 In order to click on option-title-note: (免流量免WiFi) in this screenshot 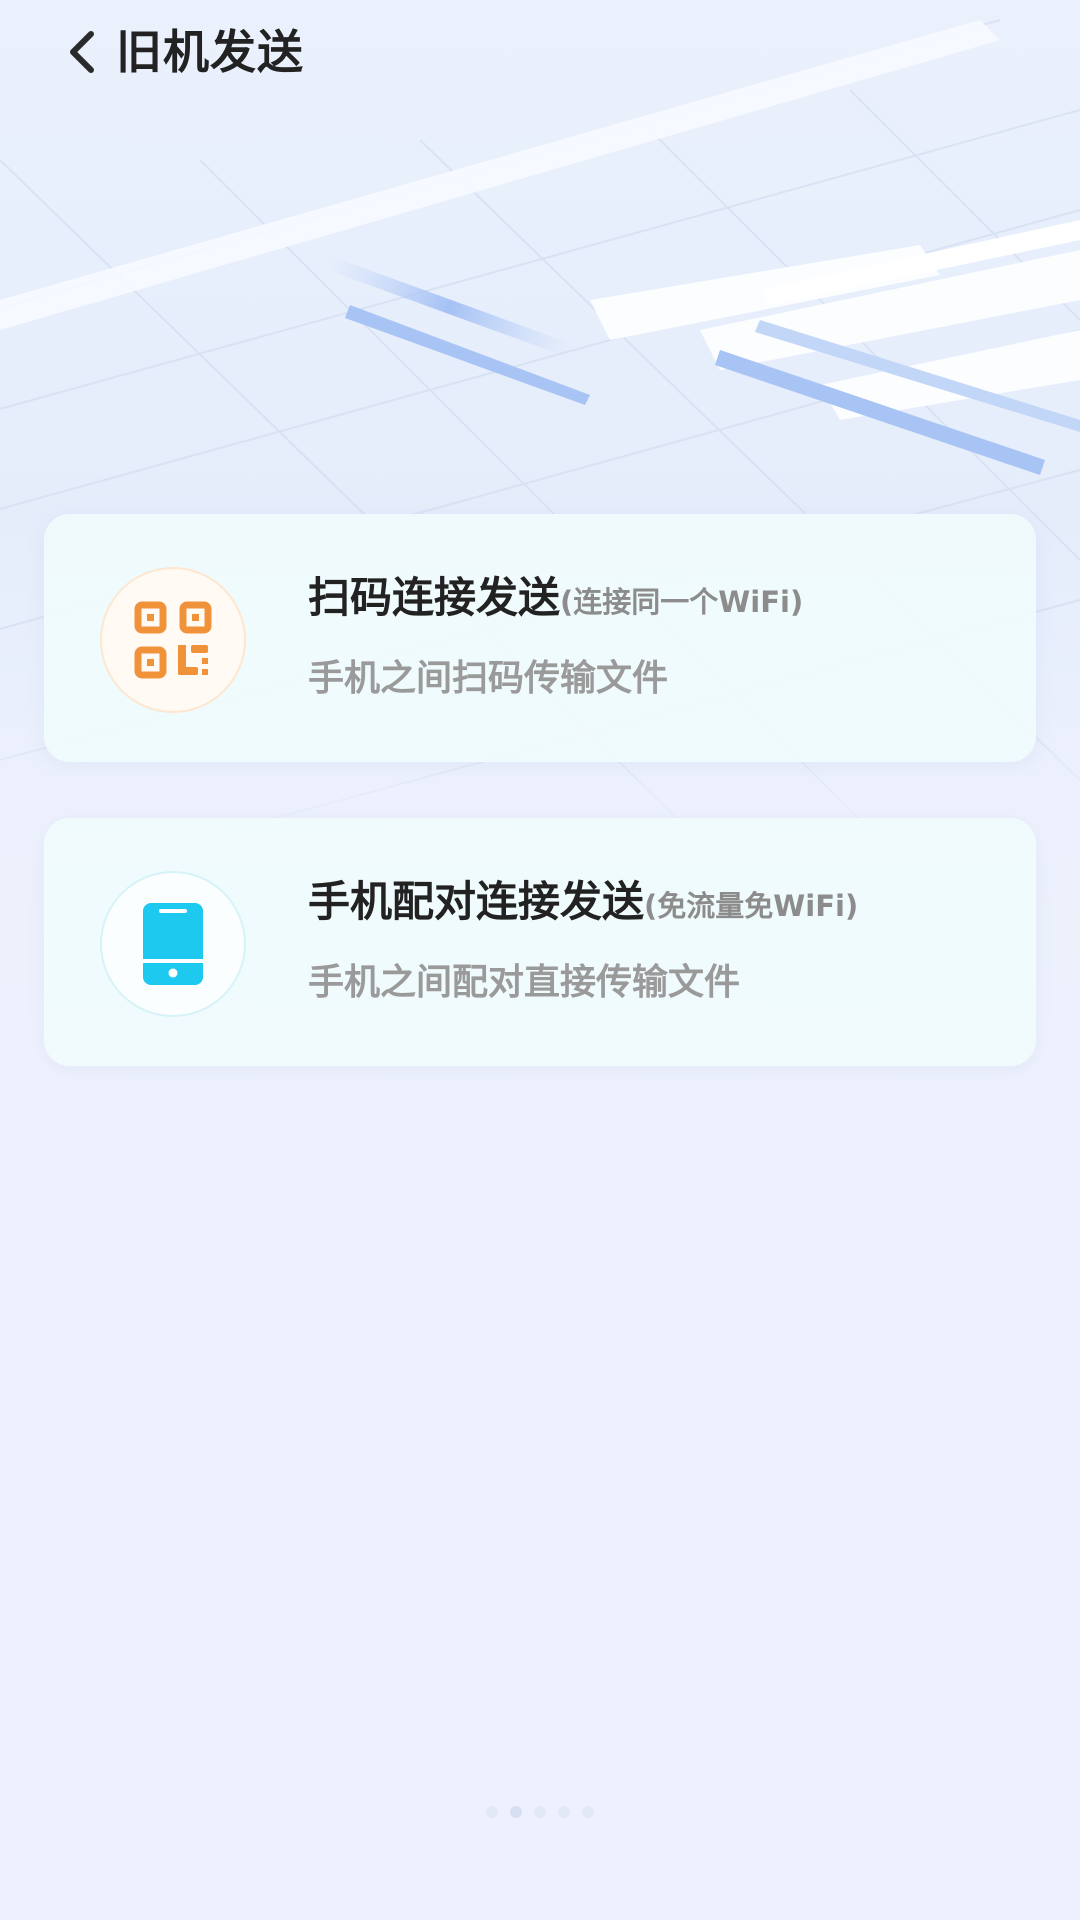, I will do `click(751, 906)`.